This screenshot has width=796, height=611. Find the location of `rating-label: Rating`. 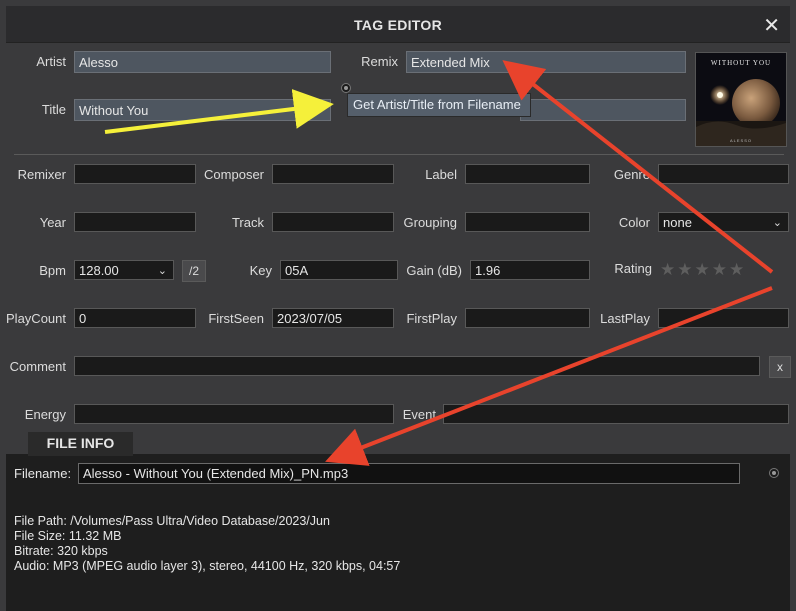

rating-label: Rating is located at coordinates (633, 268).